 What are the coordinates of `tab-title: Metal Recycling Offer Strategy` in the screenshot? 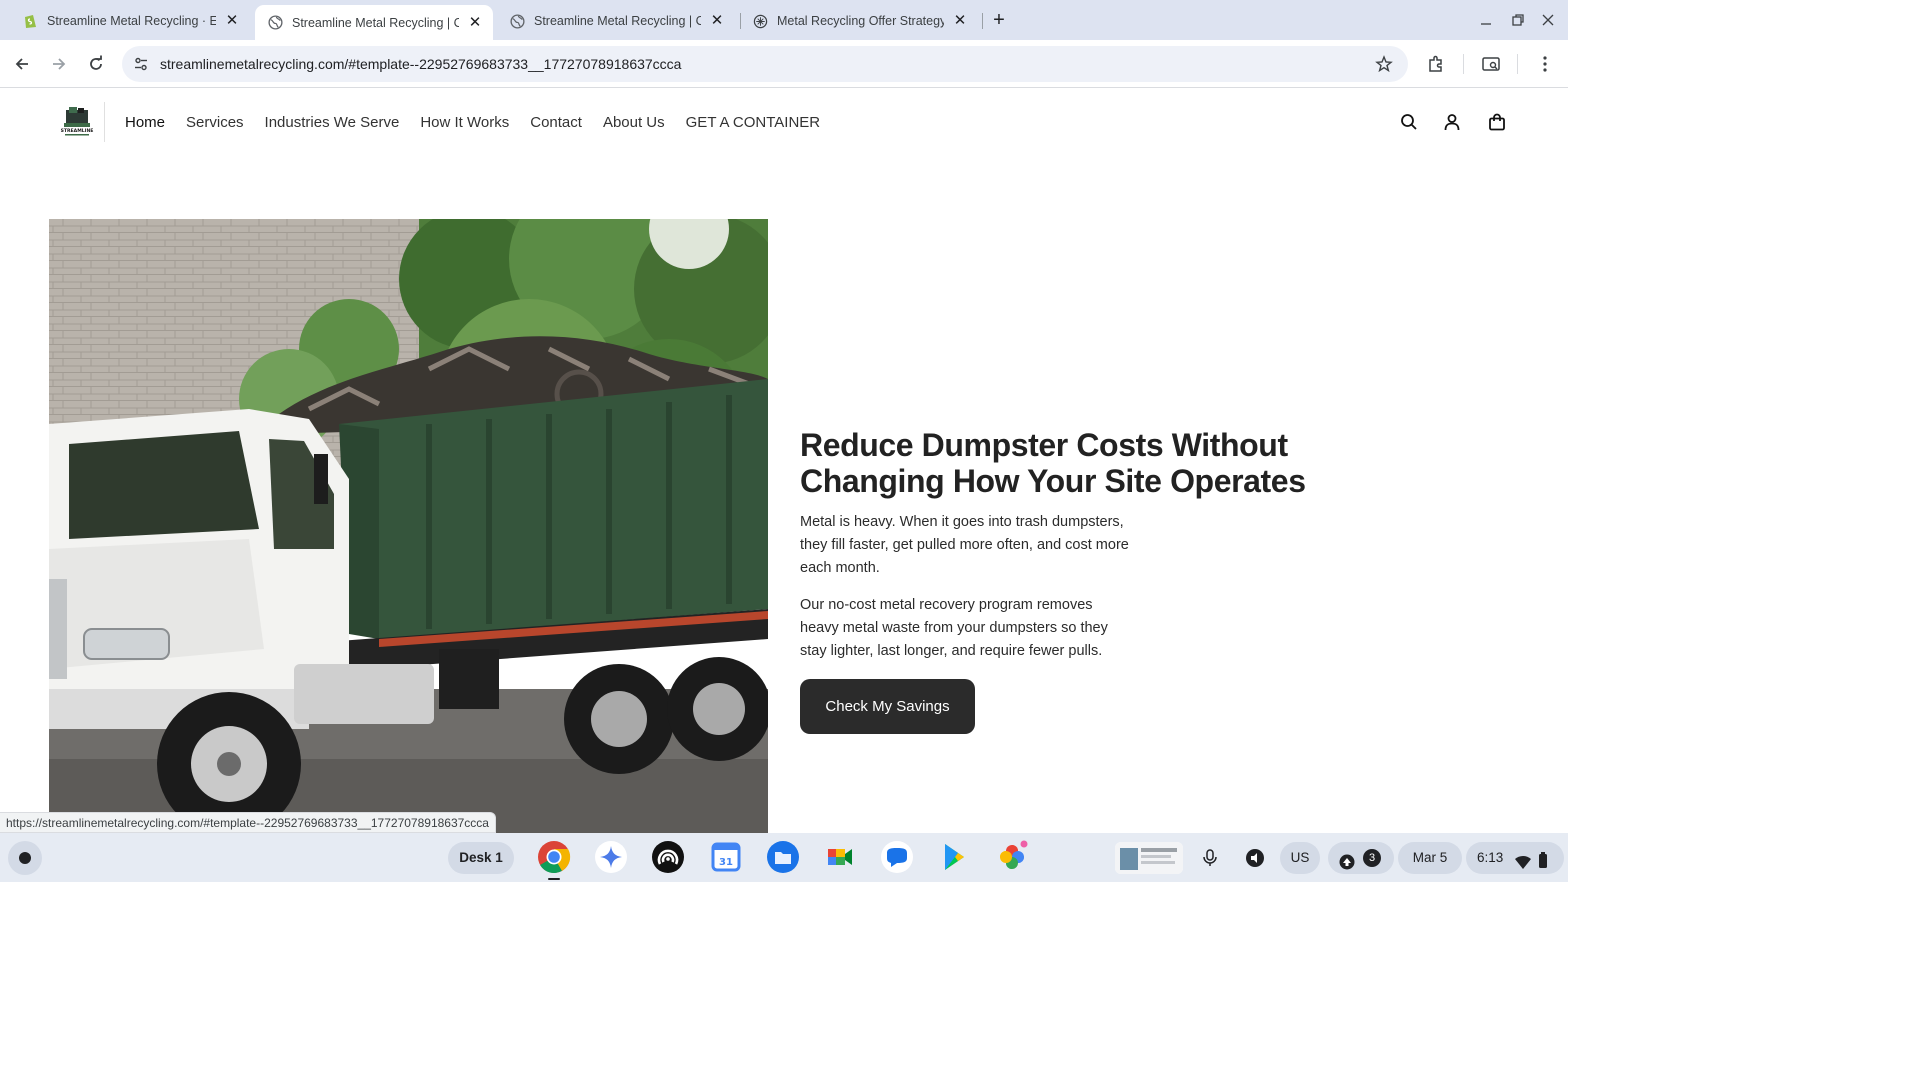 It's located at (860, 21).